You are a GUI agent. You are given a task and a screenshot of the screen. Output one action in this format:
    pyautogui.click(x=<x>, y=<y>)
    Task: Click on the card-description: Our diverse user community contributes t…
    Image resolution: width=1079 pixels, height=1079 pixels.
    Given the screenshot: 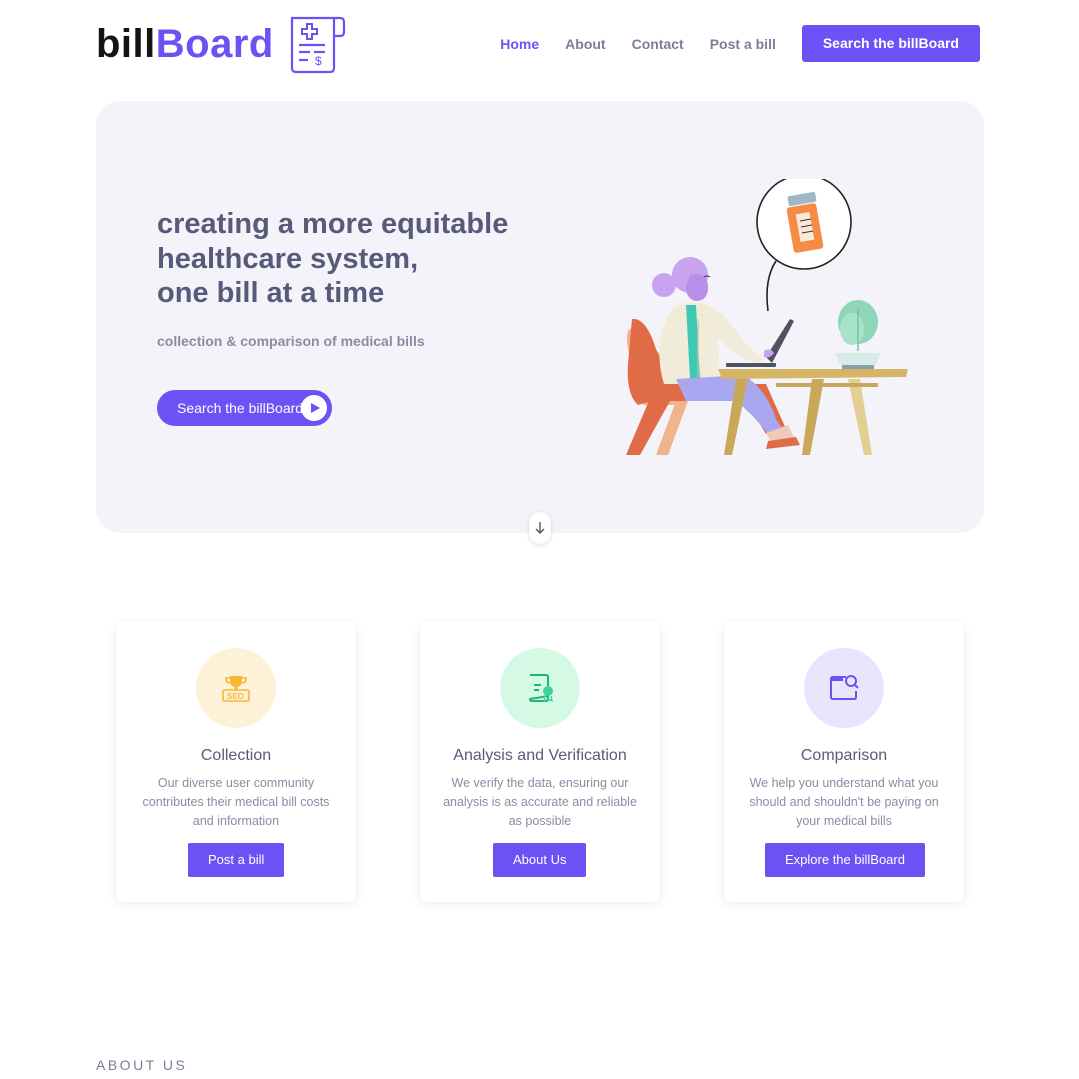 What is the action you would take?
    pyautogui.click(x=236, y=802)
    